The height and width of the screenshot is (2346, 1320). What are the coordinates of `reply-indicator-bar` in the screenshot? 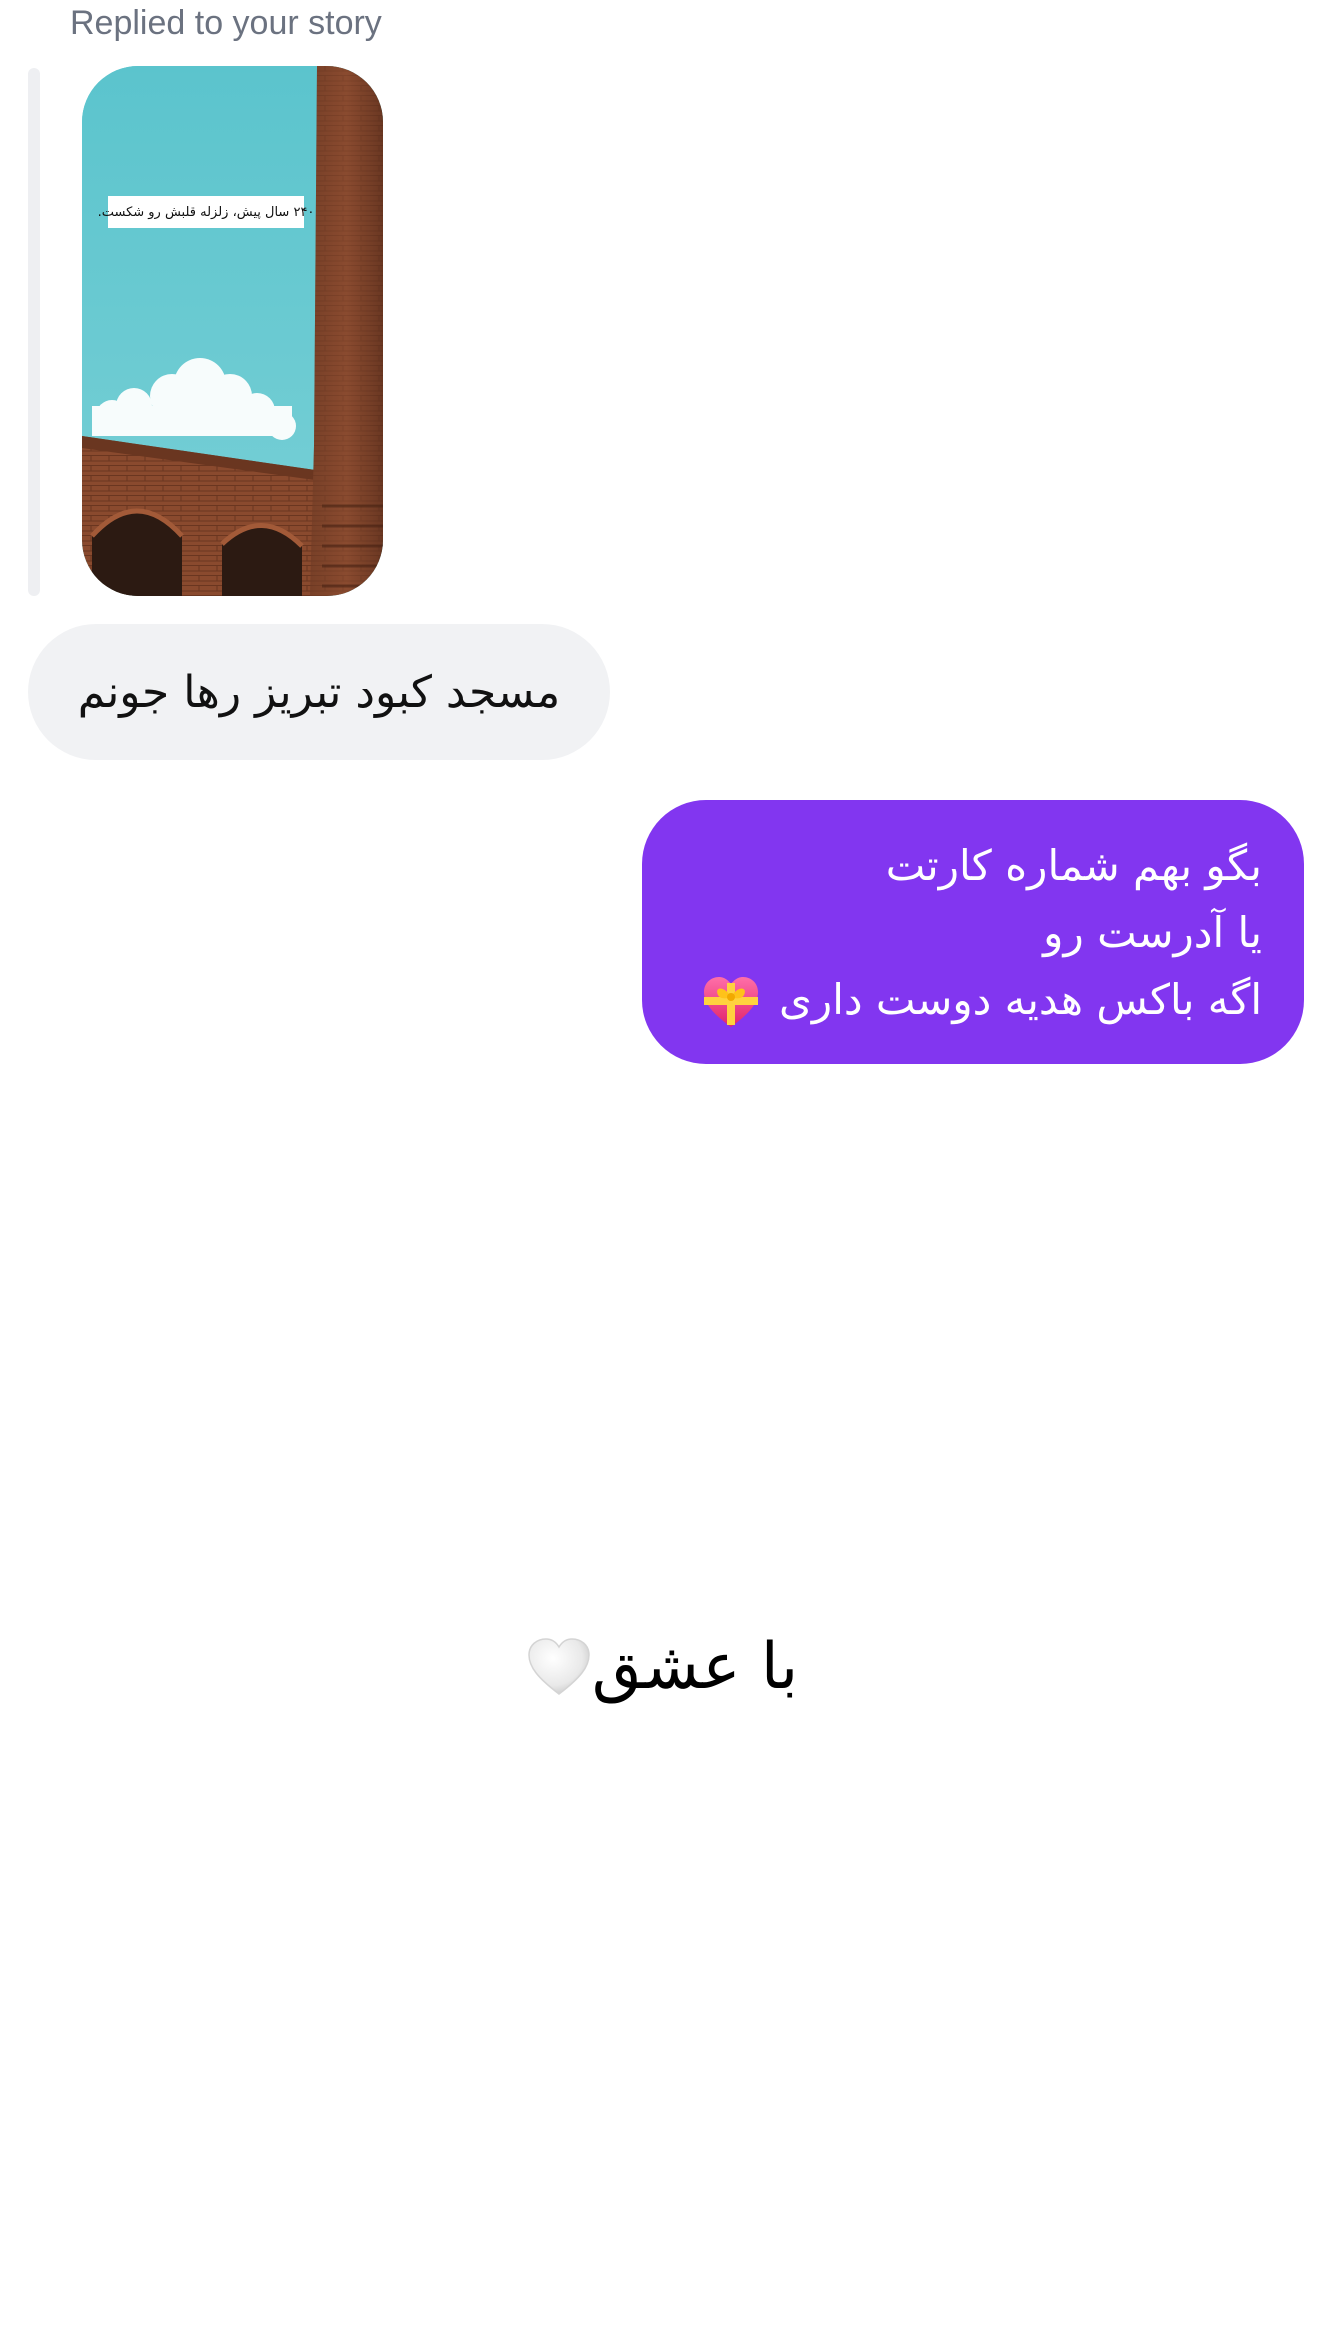 It's located at (34, 332).